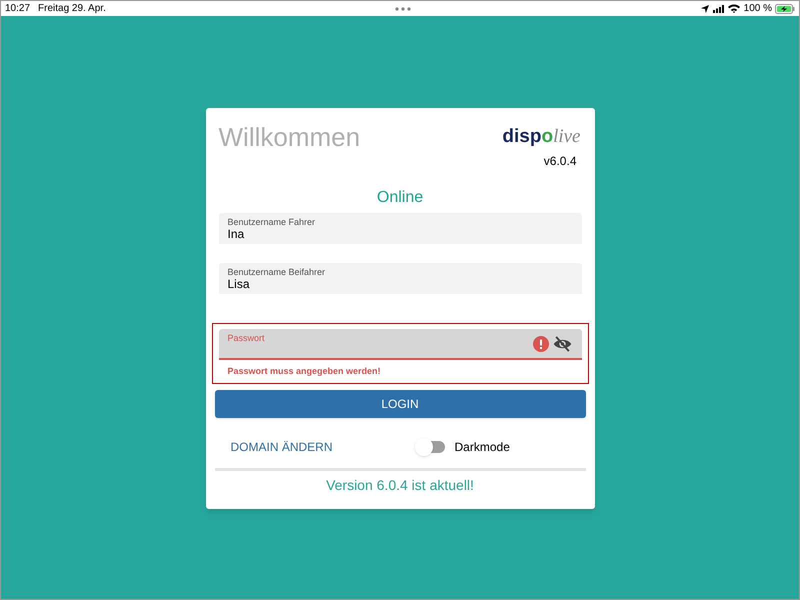 This screenshot has height=600, width=800. What do you see at coordinates (400, 198) in the screenshot?
I see `connection-status: Online` at bounding box center [400, 198].